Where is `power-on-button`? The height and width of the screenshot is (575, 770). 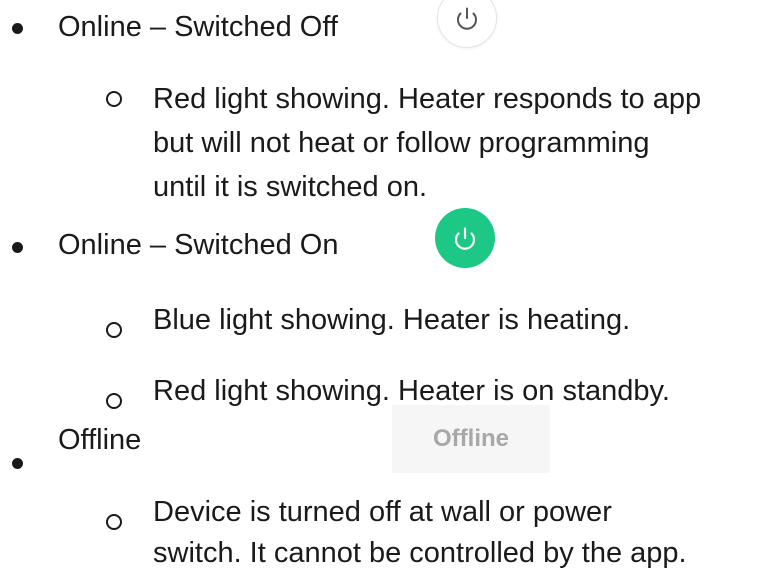 power-on-button is located at coordinates (465, 238).